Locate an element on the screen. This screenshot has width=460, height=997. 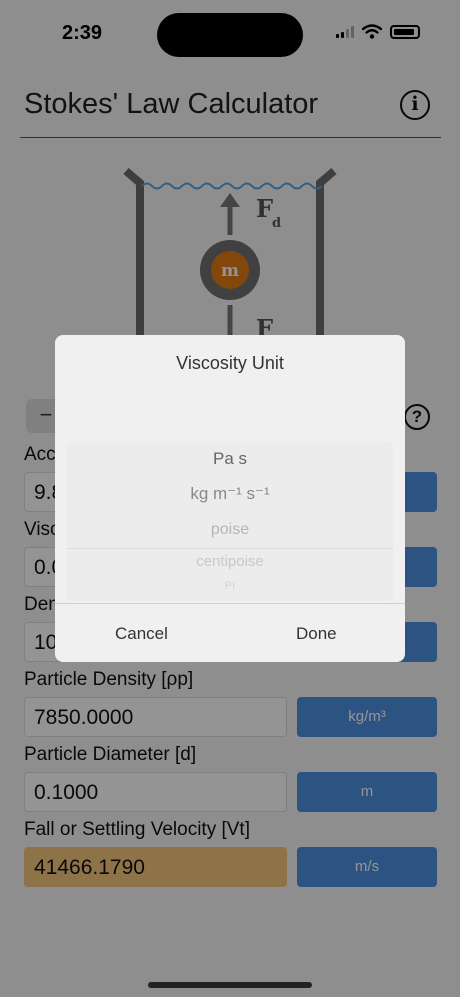
home-indicator is located at coordinates (230, 985).